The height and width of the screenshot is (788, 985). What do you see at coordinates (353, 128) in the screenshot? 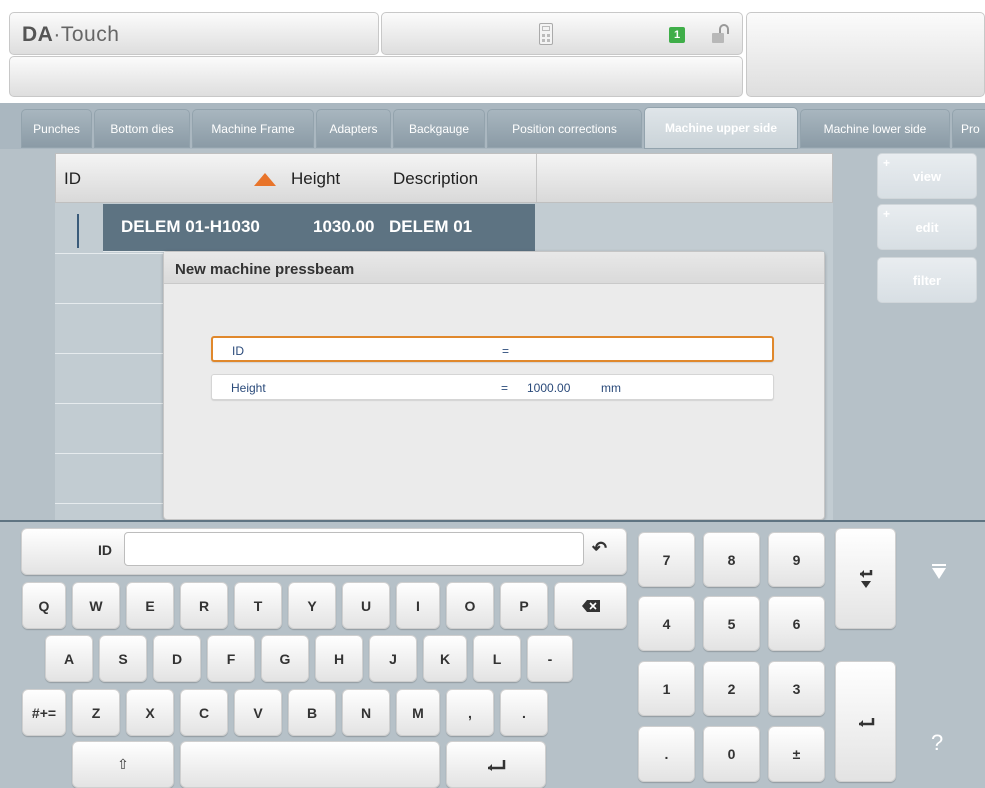
I see `tab-adapters: Adapters` at bounding box center [353, 128].